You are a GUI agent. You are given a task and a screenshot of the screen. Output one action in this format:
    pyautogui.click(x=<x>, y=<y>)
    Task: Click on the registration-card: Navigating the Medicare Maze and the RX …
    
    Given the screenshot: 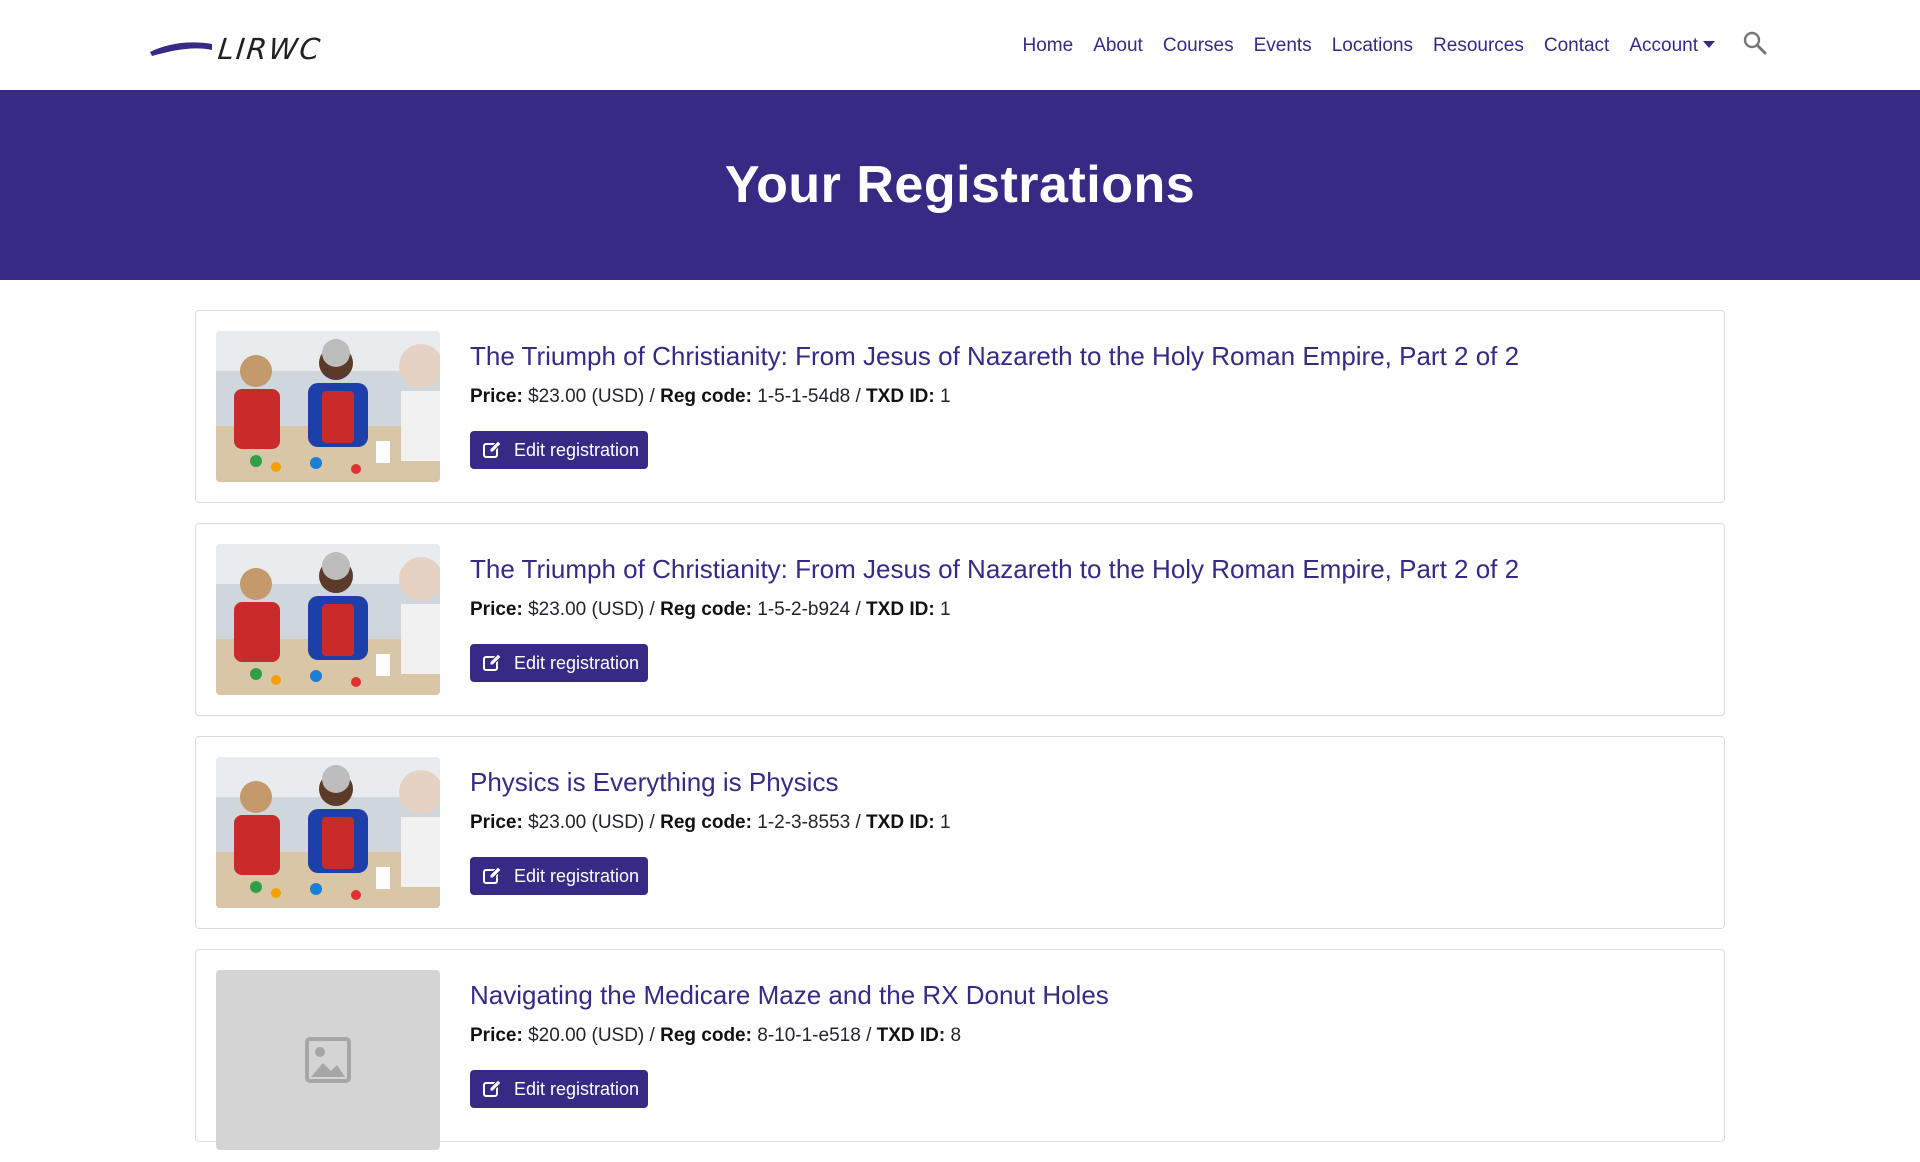 What is the action you would take?
    pyautogui.click(x=960, y=1049)
    